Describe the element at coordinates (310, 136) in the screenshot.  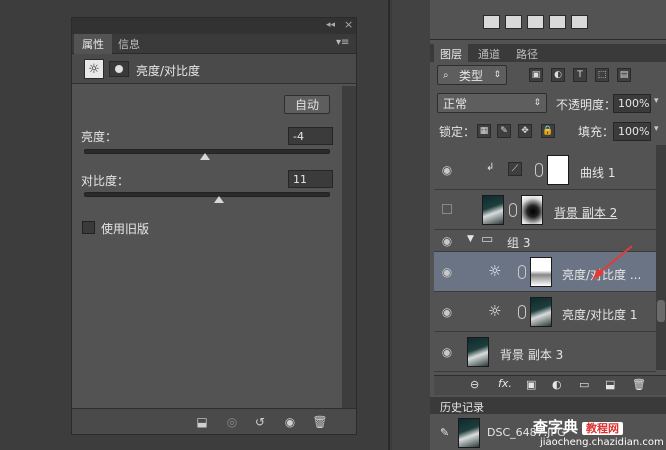
I see `brightness-input: -4` at that location.